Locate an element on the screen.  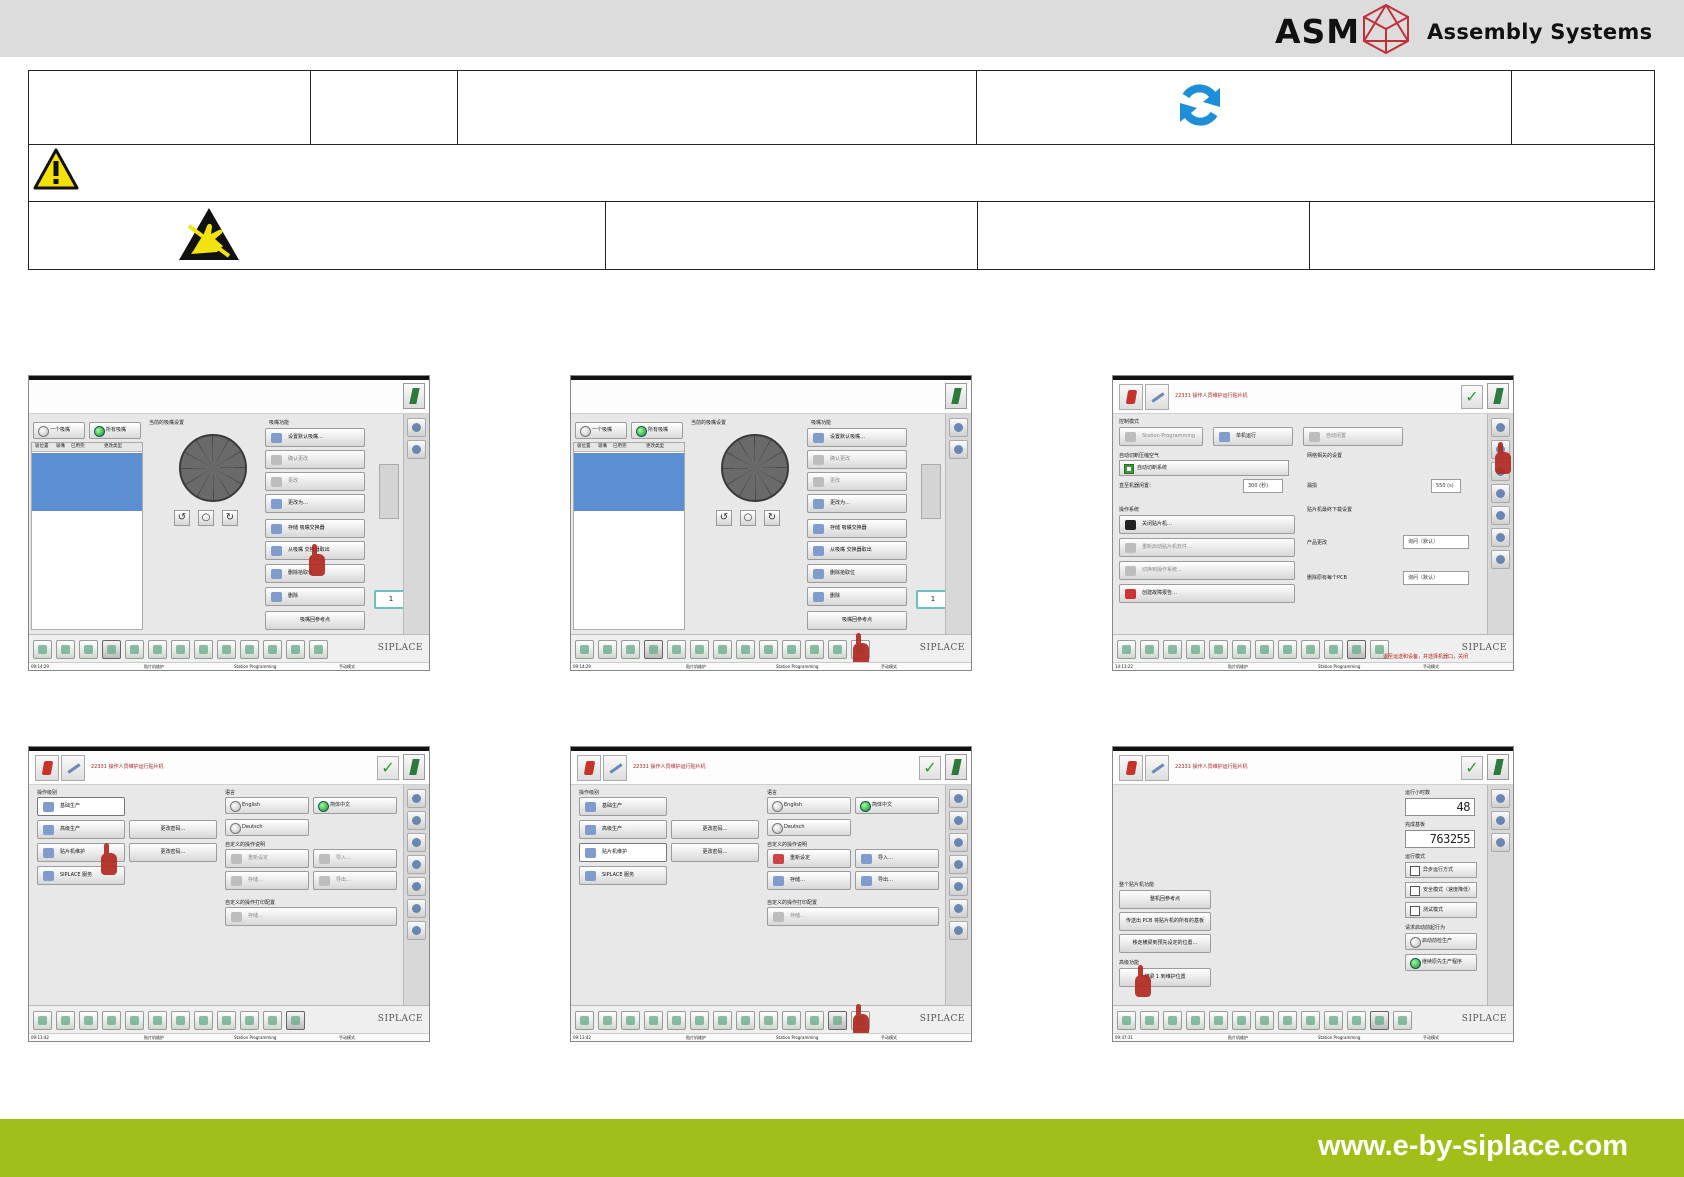
exit-icon is located at coordinates (1498, 396).